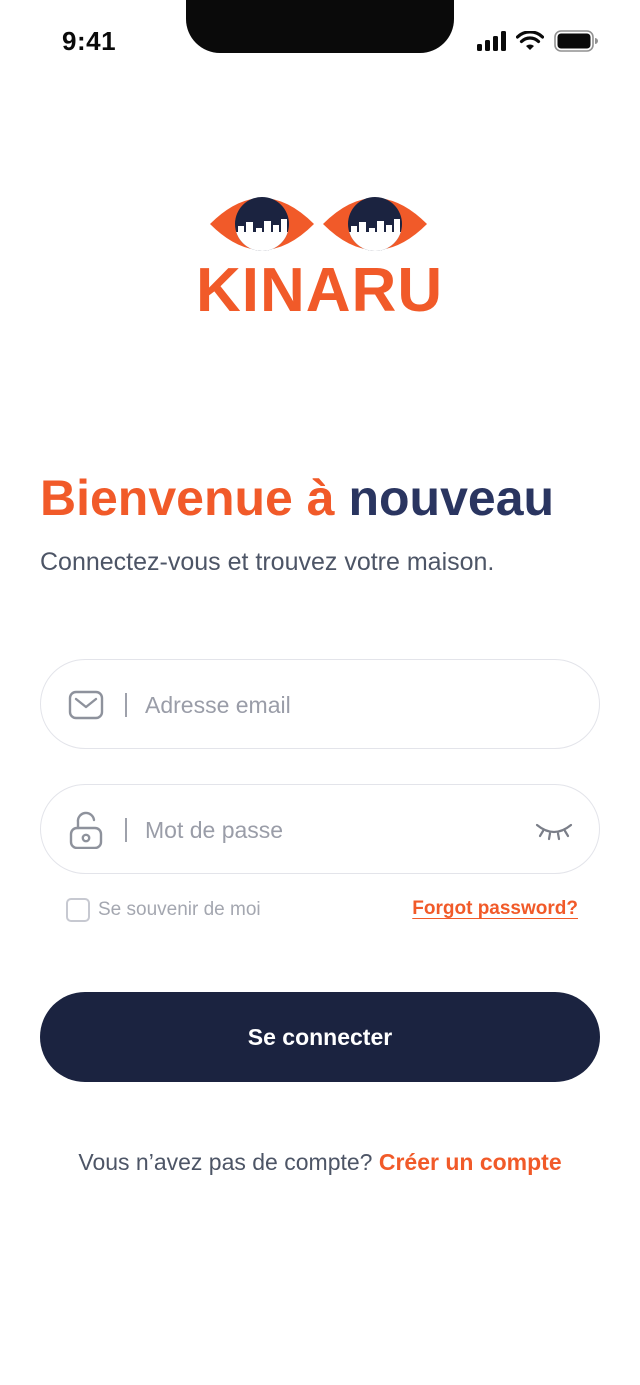 This screenshot has height=1385, width=640. I want to click on status-bar: 9:41, so click(320, 42).